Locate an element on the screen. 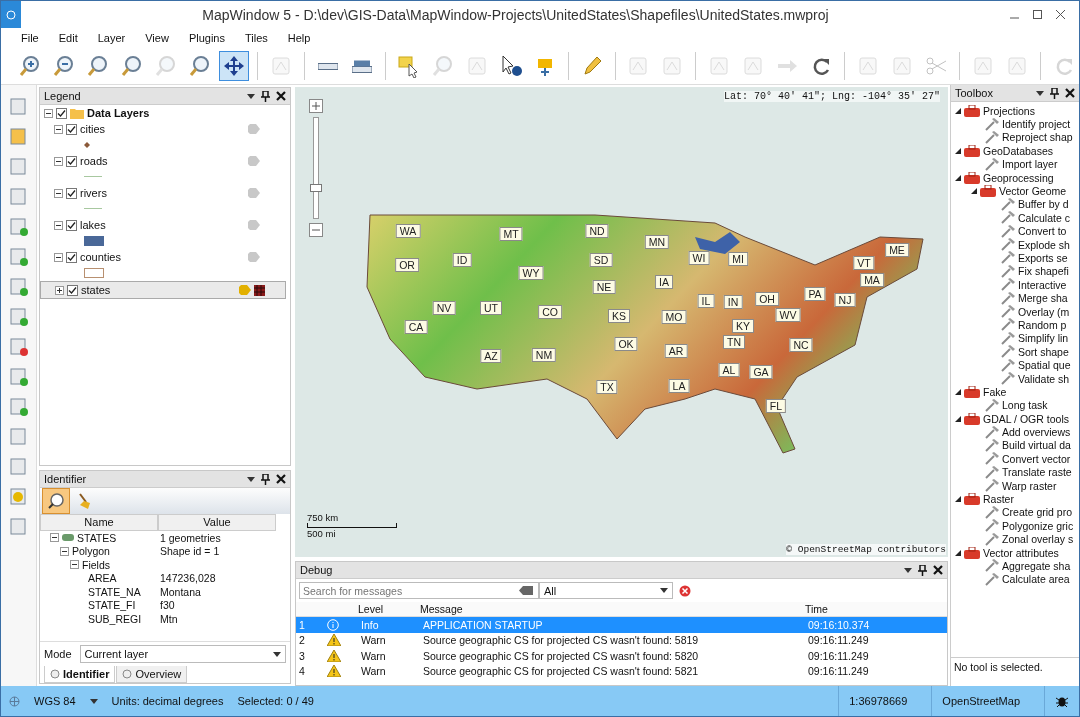 Image resolution: width=1080 pixels, height=717 pixels. tool-group: GDAL / OGR tools is located at coordinates (1026, 418).